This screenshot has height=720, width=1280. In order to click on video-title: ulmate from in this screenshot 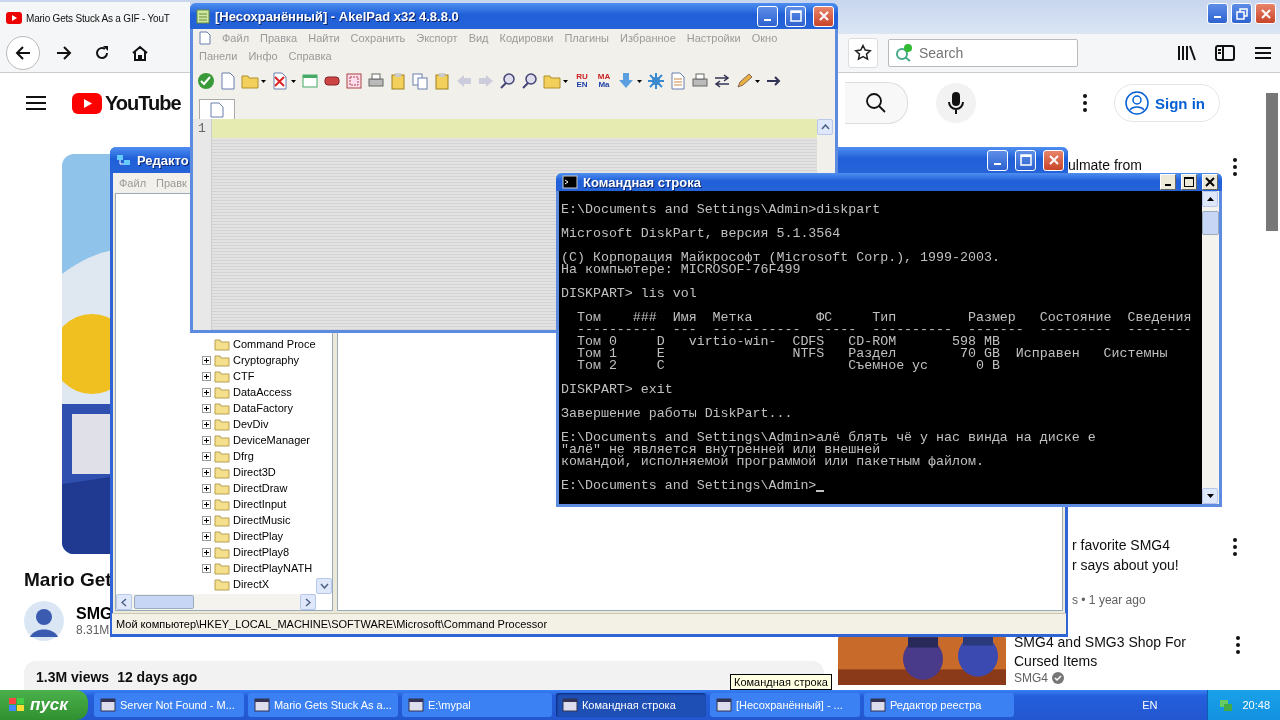, I will do `click(1143, 165)`.